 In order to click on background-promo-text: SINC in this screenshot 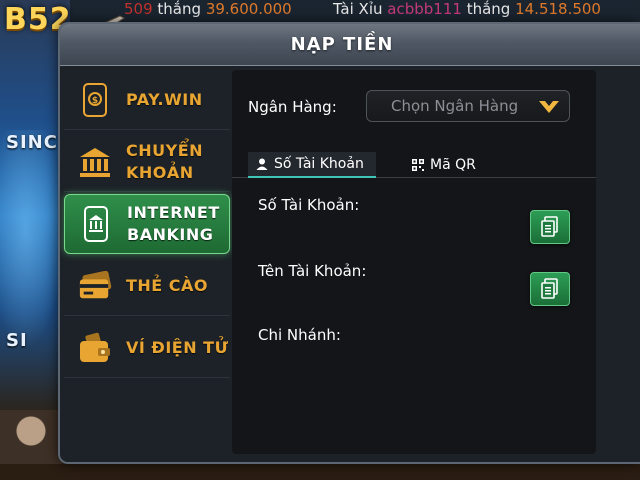, I will do `click(32, 142)`.